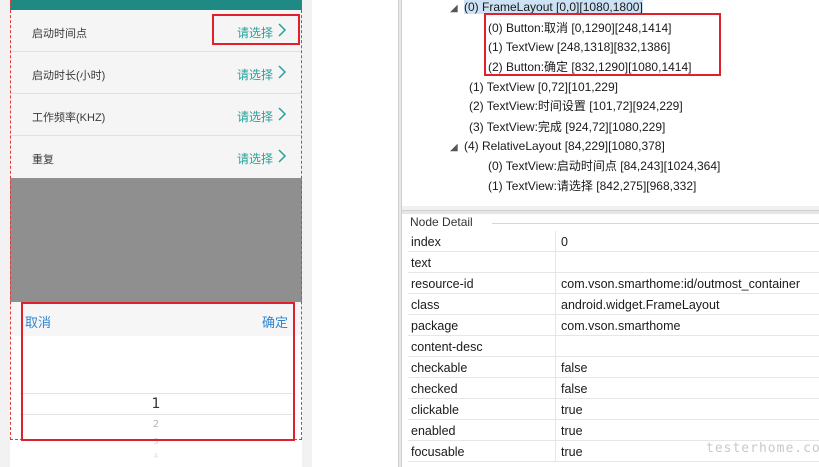  I want to click on picker-item: 3, so click(156, 441).